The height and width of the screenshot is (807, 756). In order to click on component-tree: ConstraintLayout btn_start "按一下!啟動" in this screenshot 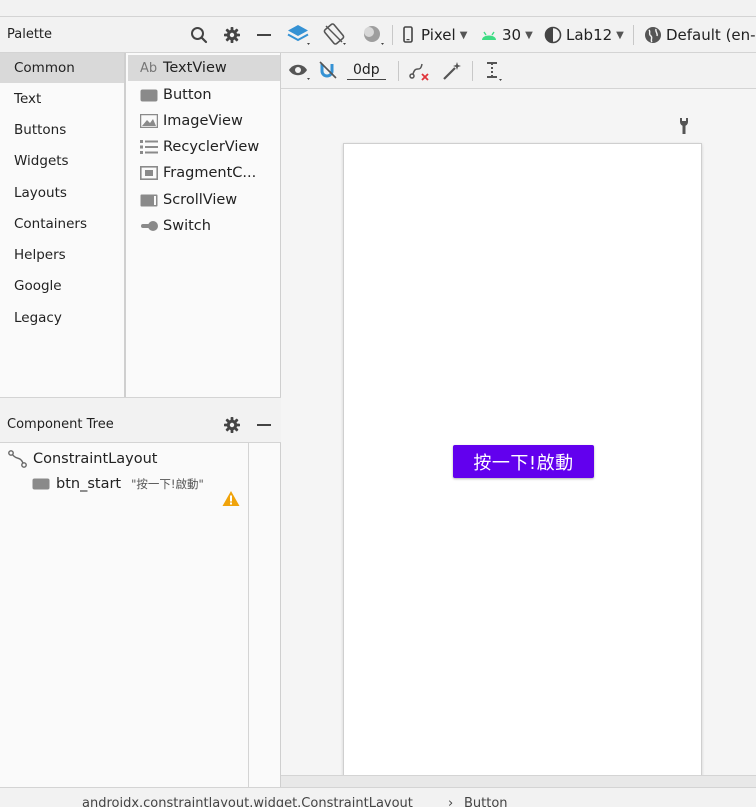, I will do `click(124, 617)`.